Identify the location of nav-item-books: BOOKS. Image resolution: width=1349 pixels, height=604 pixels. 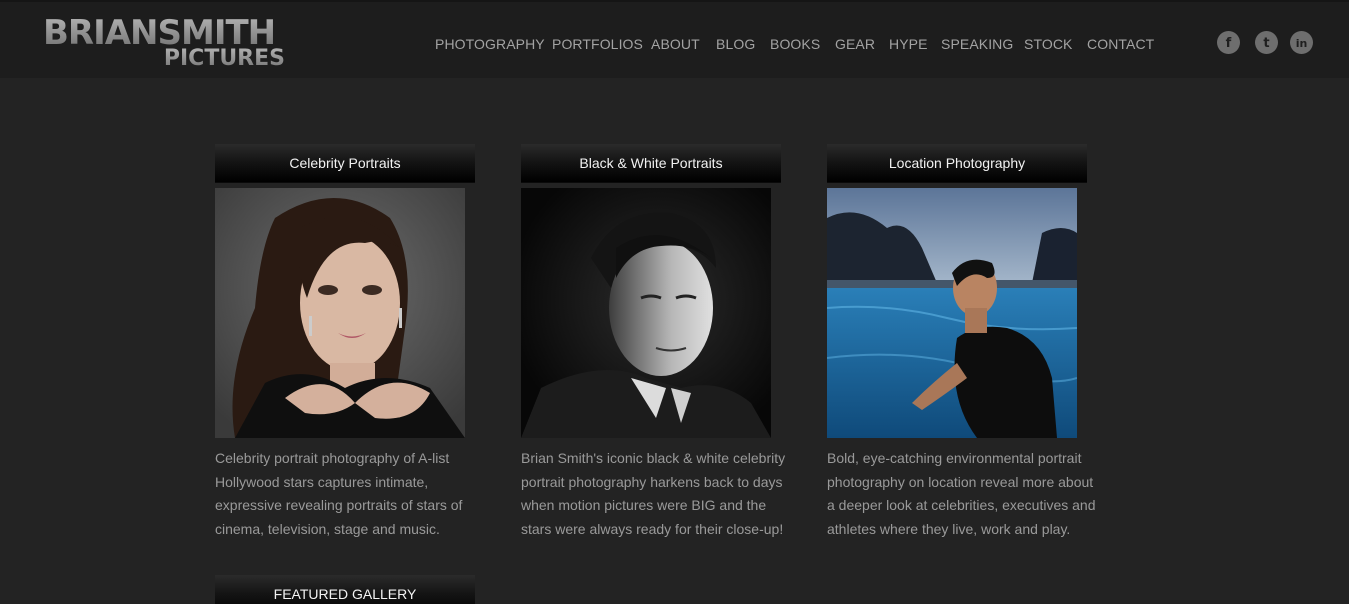
(795, 44).